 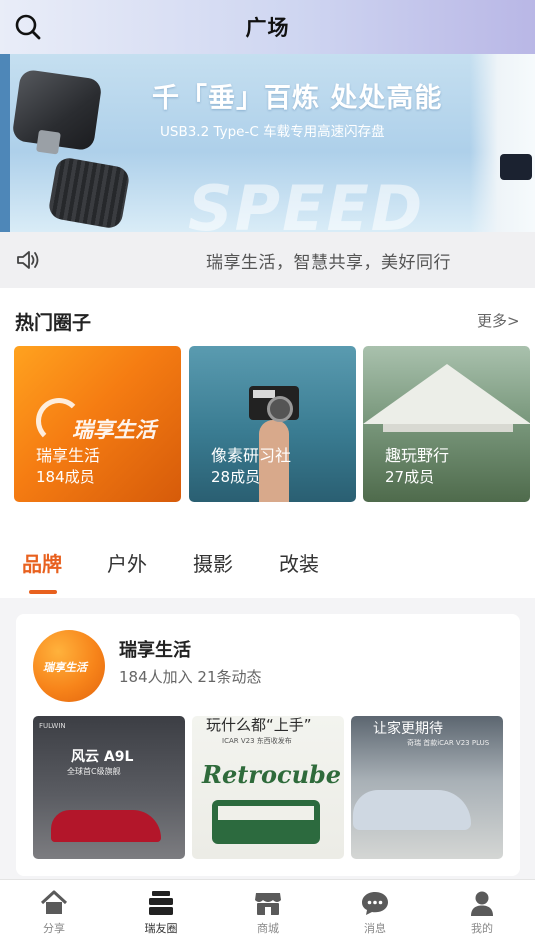 I want to click on announcement-bar: 瑞享生活，智慧共享，美好同行, so click(x=267, y=260).